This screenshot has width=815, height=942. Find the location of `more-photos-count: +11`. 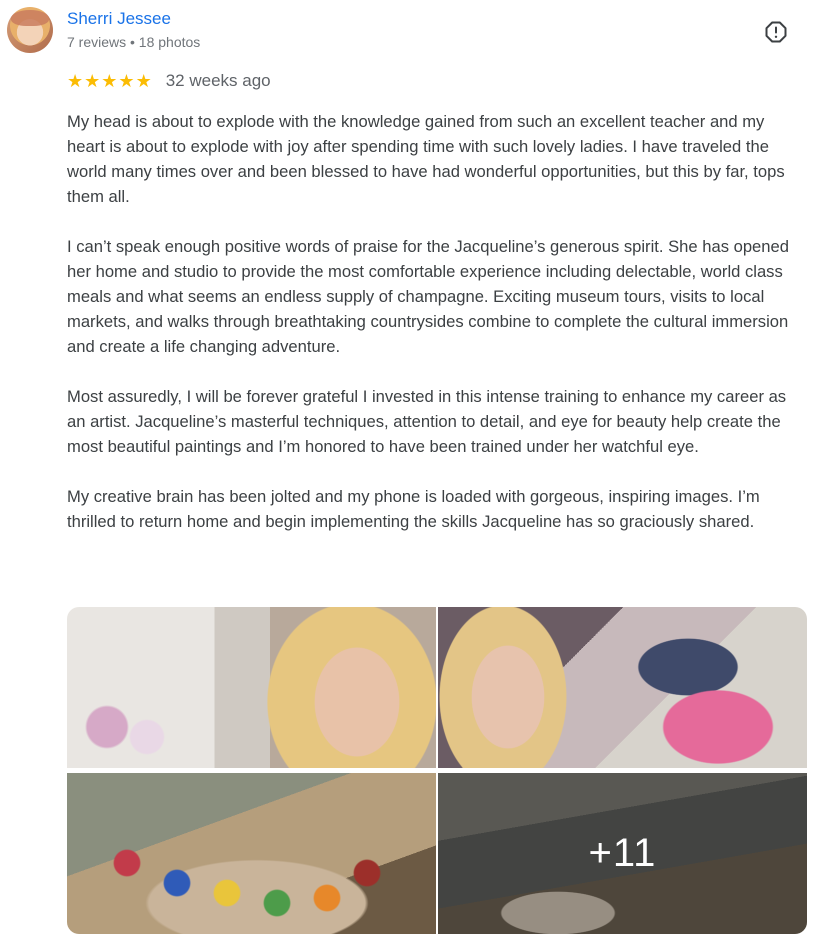

more-photos-count: +11 is located at coordinates (622, 853).